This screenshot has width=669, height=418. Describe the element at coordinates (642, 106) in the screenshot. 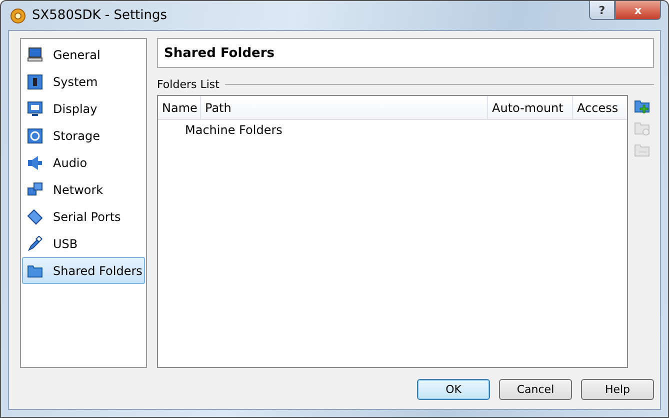

I see `add-folder-icon` at that location.